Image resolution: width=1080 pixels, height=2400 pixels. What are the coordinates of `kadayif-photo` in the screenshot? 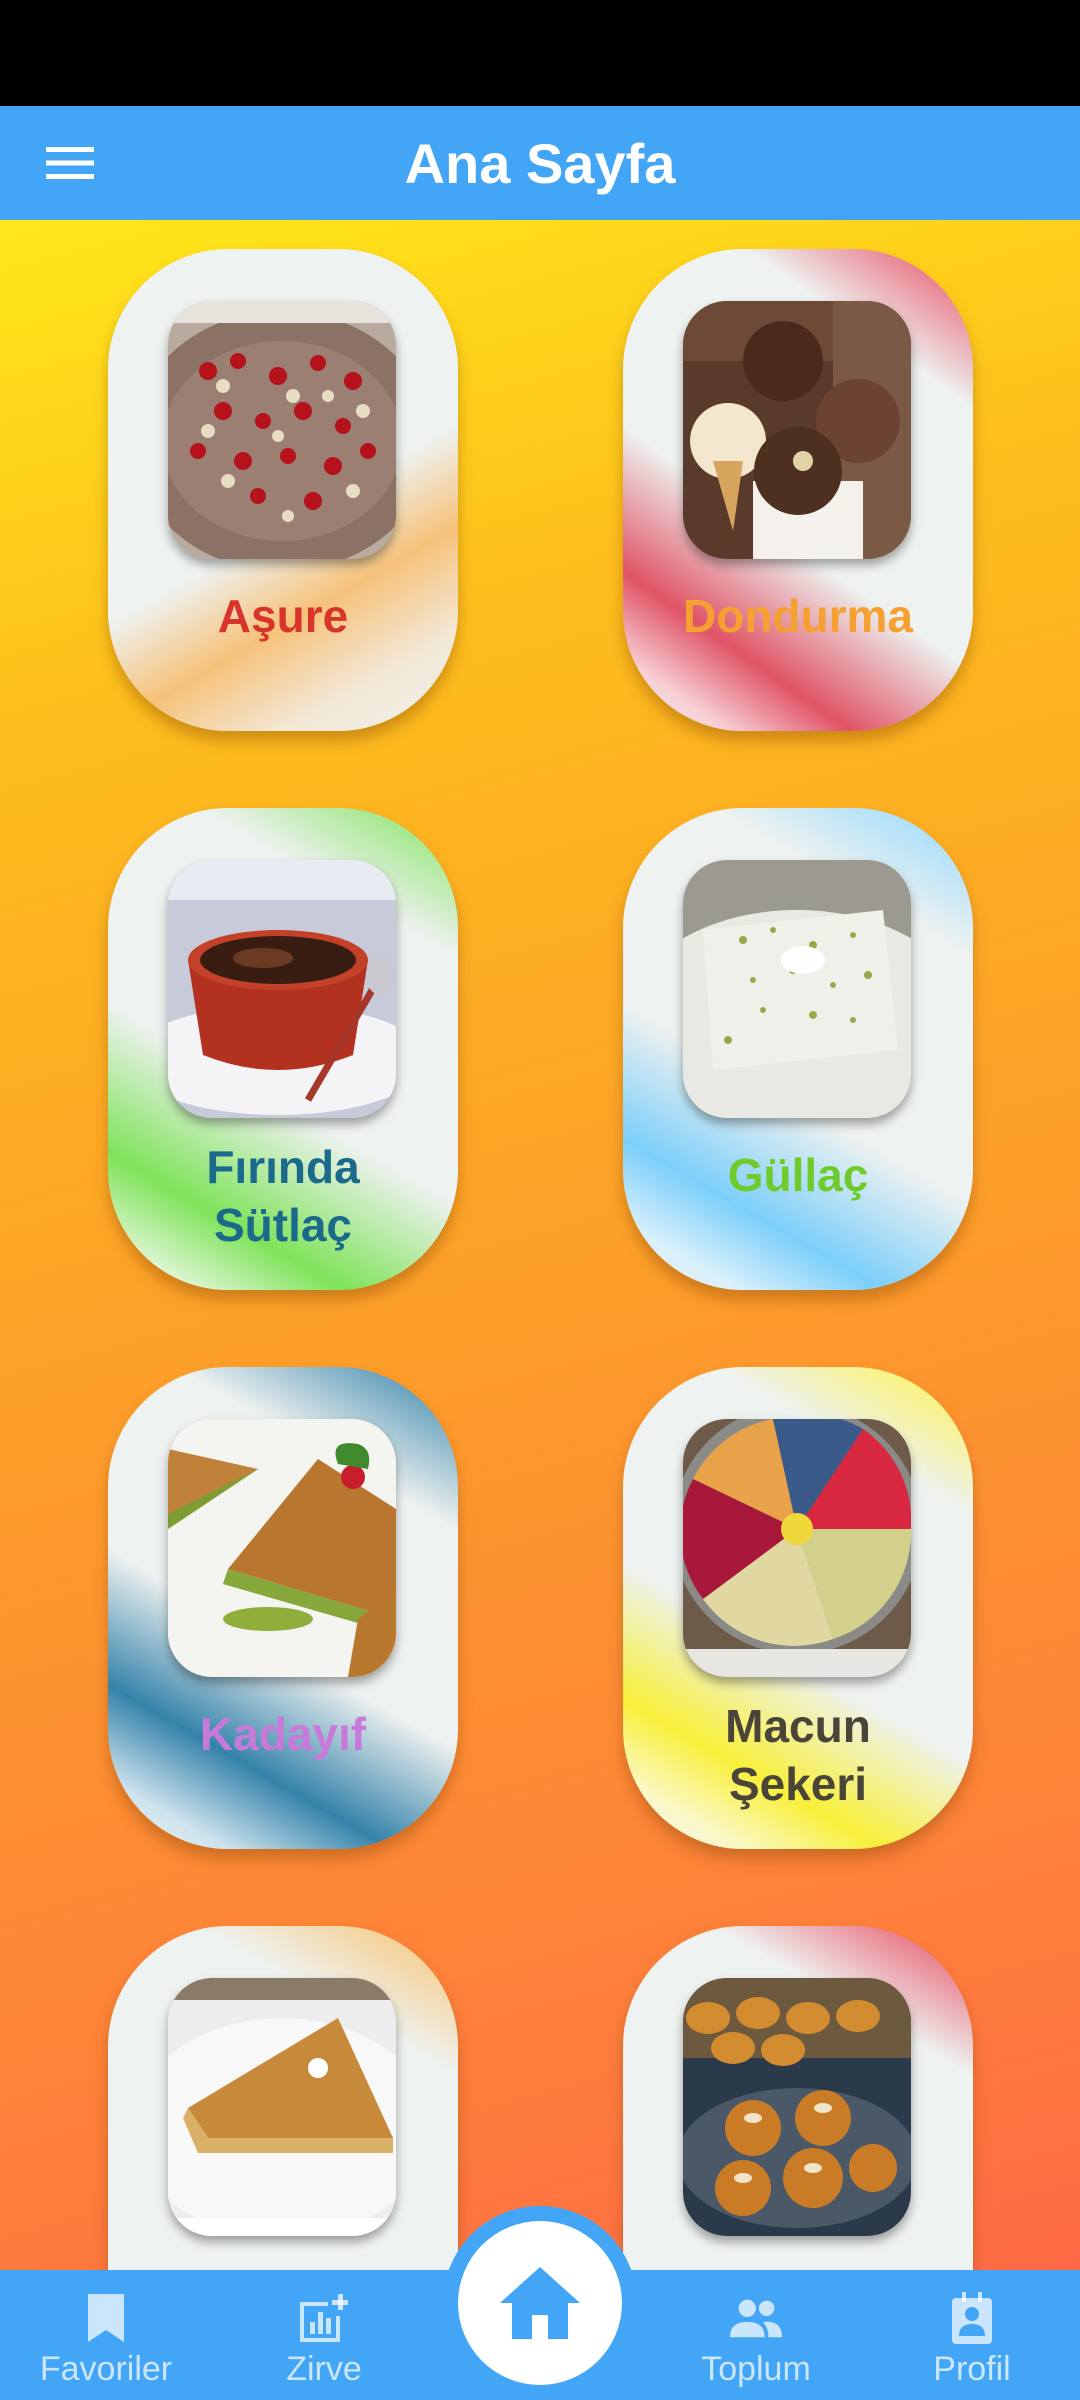 It's located at (282, 1548).